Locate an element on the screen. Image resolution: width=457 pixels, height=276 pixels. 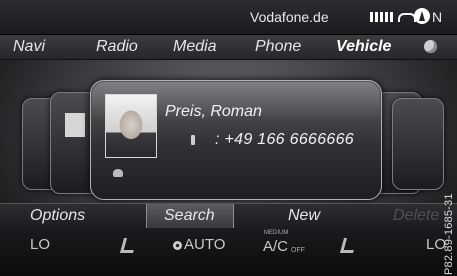
north-indicator: N is located at coordinates (437, 17).